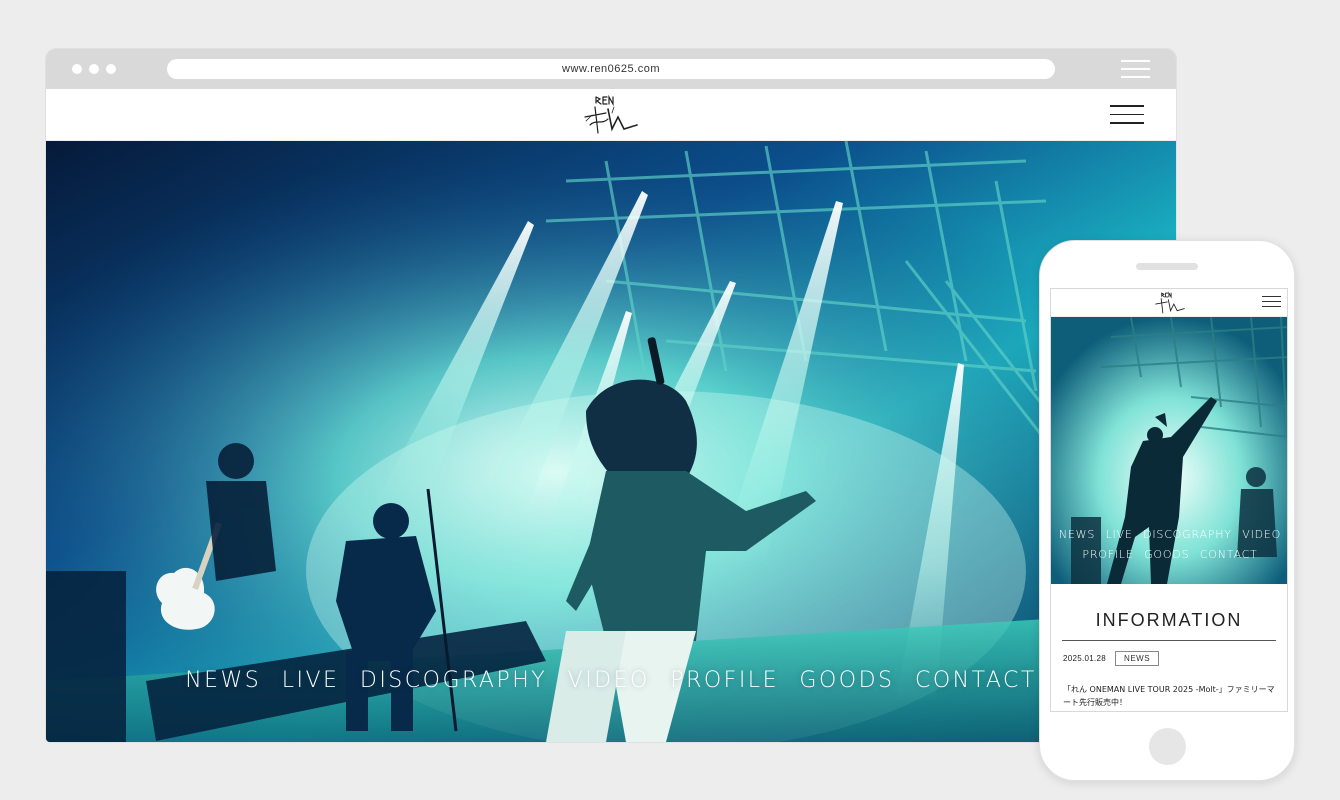 This screenshot has width=1340, height=800. Describe the element at coordinates (1166, 554) in the screenshot. I see `mobile-nav-goods: GOODS` at that location.